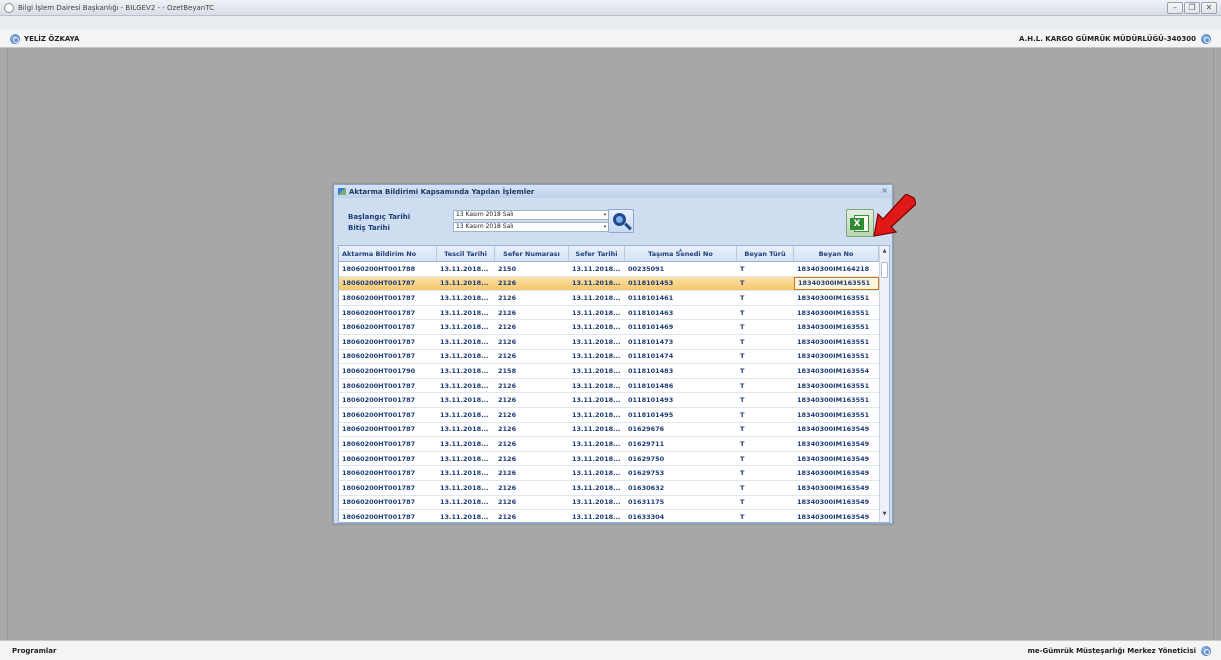  I want to click on table-cell: 0118101473, so click(681, 342).